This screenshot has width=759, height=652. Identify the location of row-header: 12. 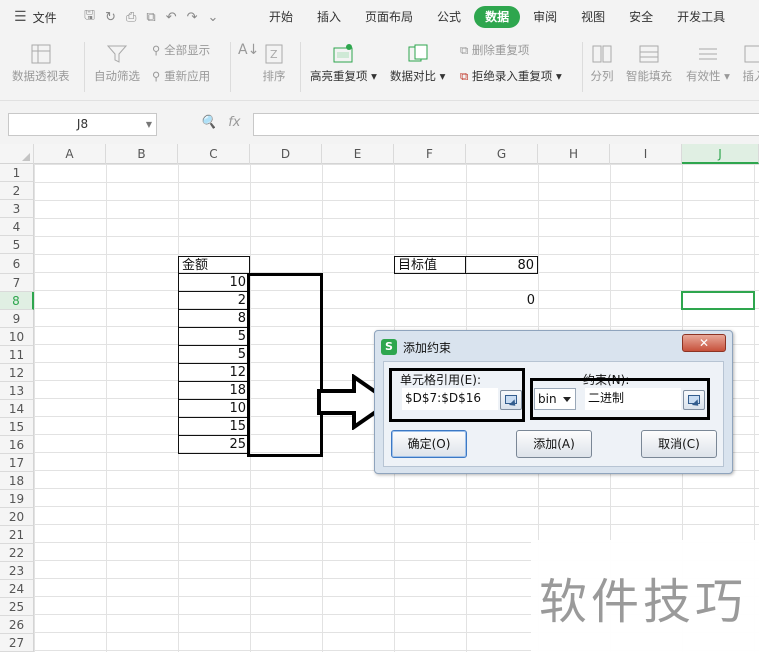
(17, 373).